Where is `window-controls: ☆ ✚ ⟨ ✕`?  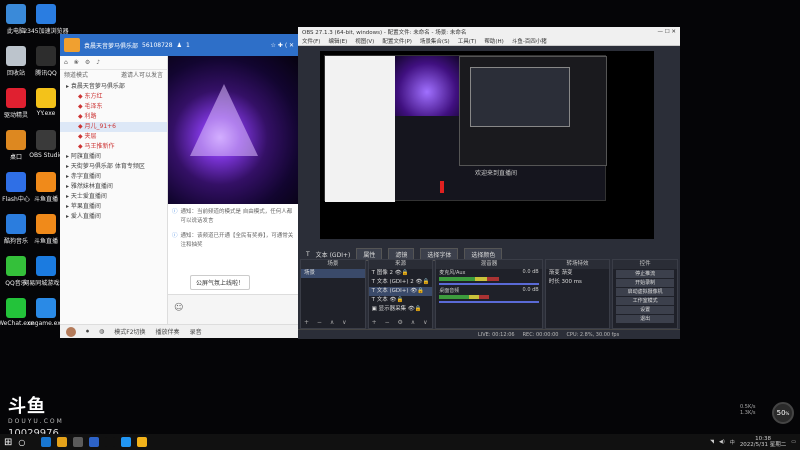
window-controls: ☆ ✚ ⟨ ✕ is located at coordinates (283, 45).